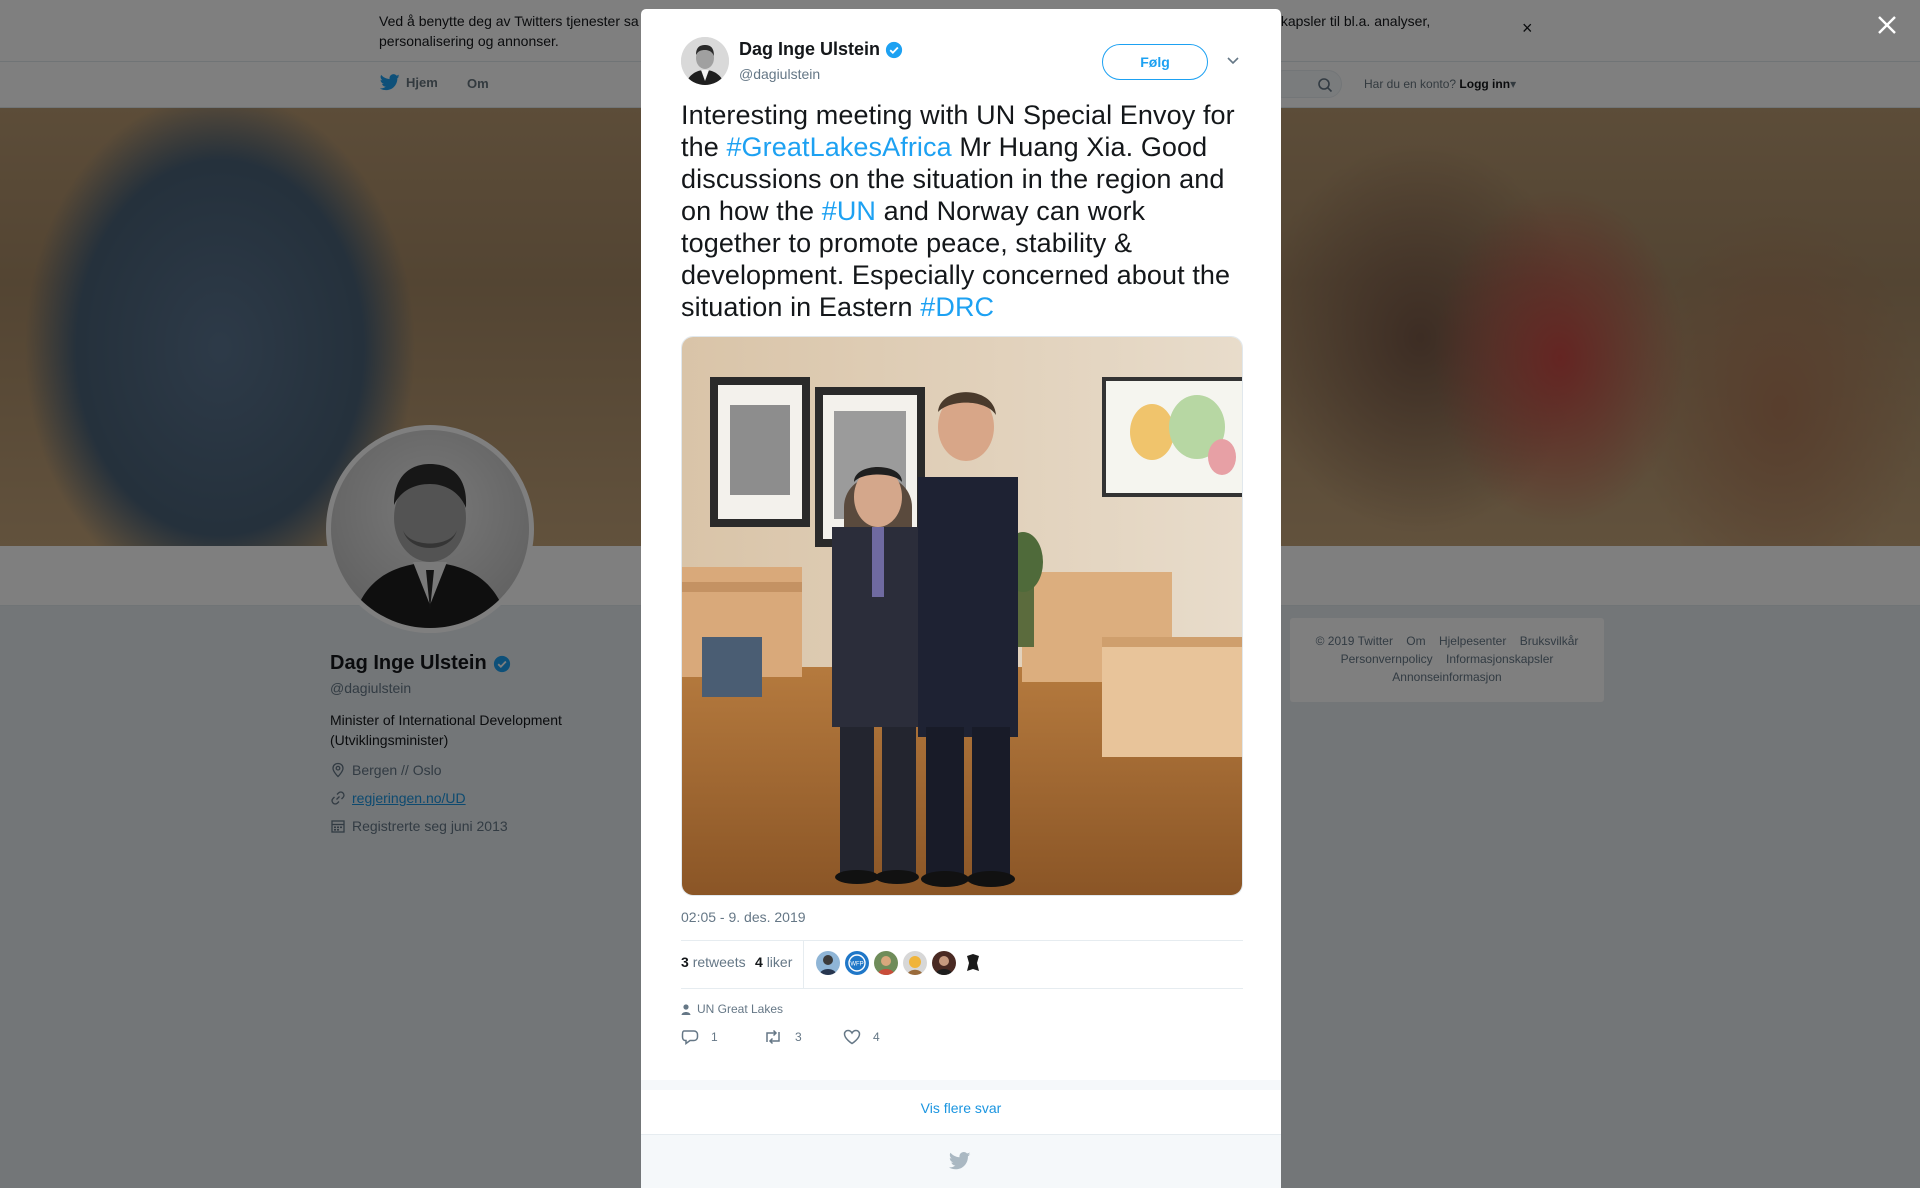 The width and height of the screenshot is (1920, 1188). I want to click on likes-stat: 4 liker, so click(773, 962).